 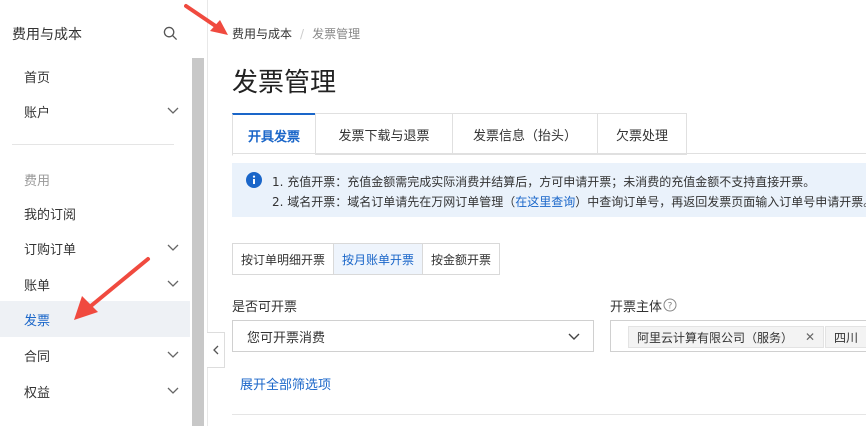 What do you see at coordinates (715, 337) in the screenshot?
I see `entity-tag-label: 阿里云计算有限公司（服务）` at bounding box center [715, 337].